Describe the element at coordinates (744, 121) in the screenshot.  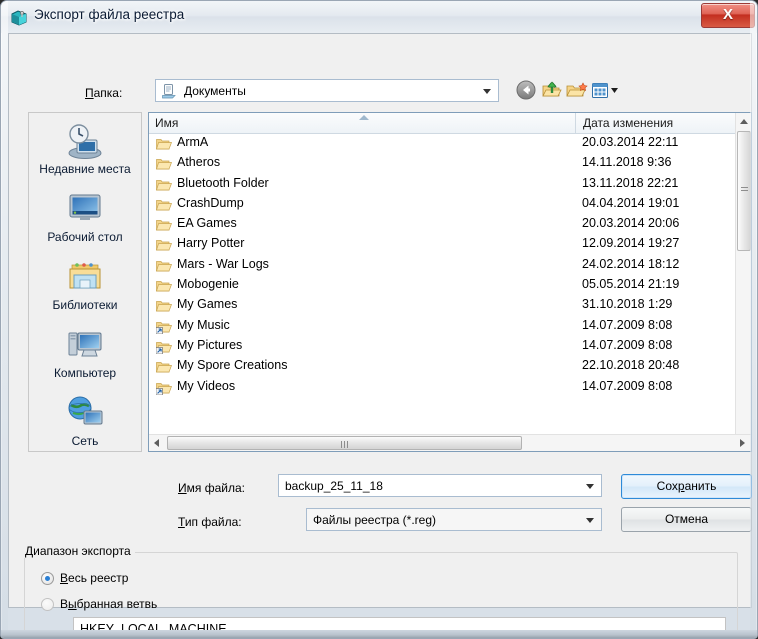
I see `chevron-up-icon` at that location.